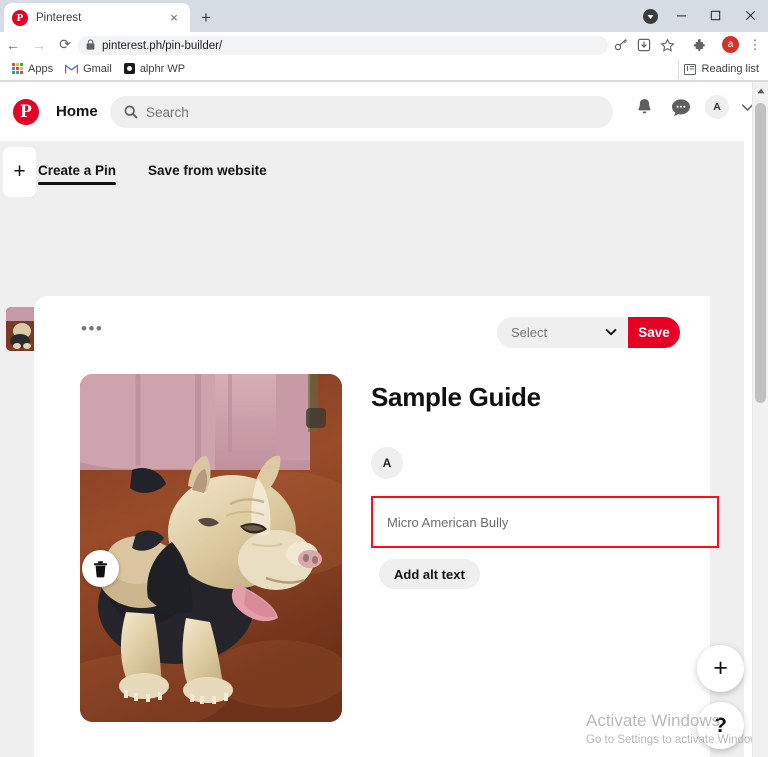 Image resolution: width=768 pixels, height=757 pixels. What do you see at coordinates (689, 69) in the screenshot?
I see `reading-list-icon` at bounding box center [689, 69].